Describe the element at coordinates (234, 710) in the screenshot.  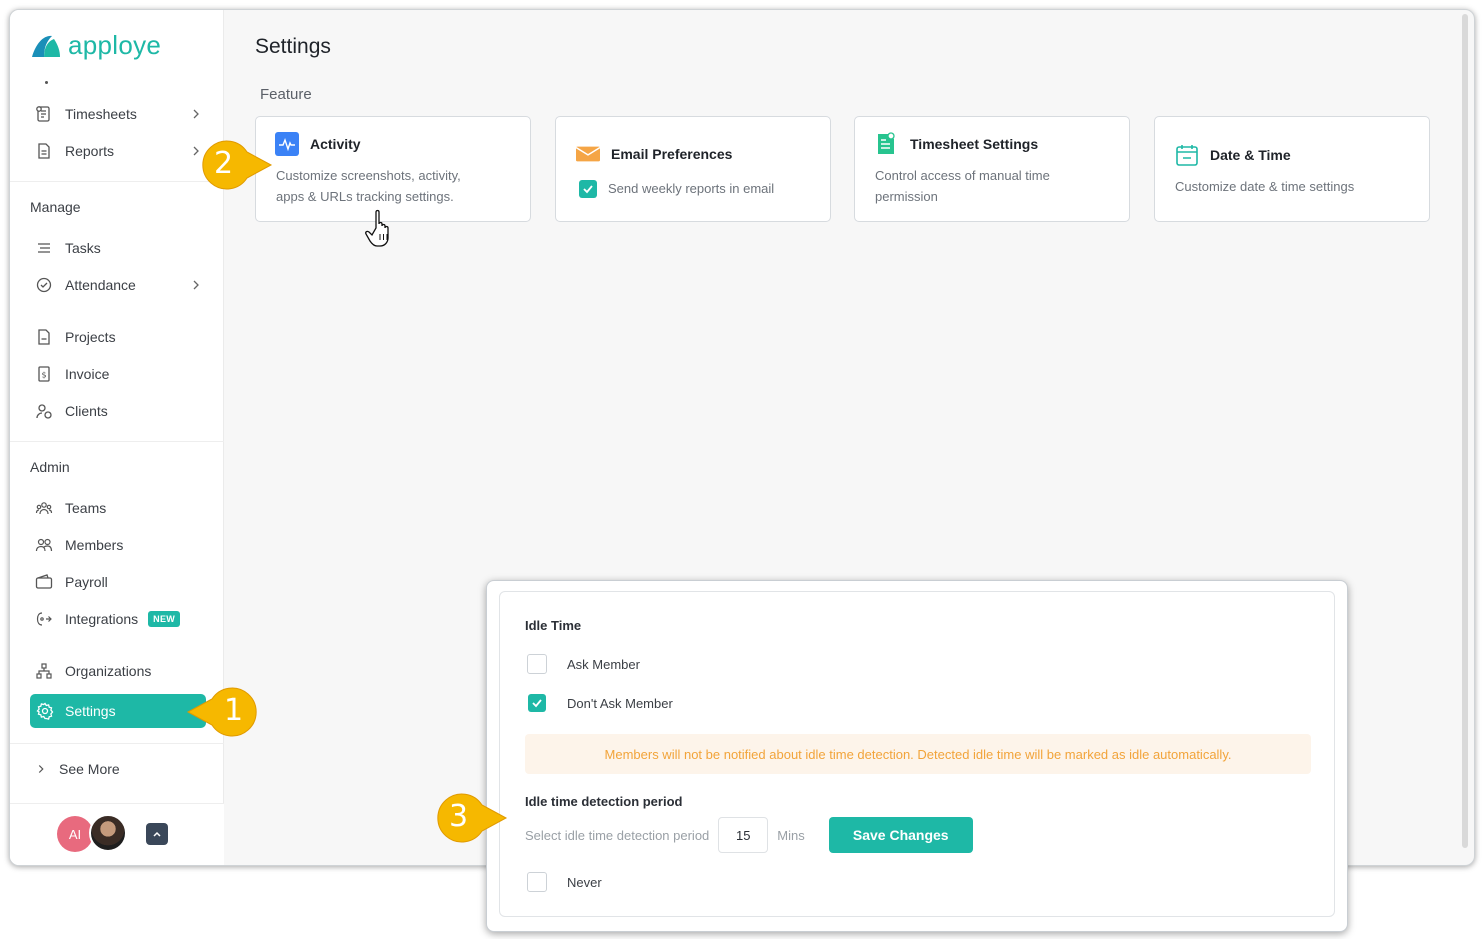
I see `marker-number: 1` at that location.